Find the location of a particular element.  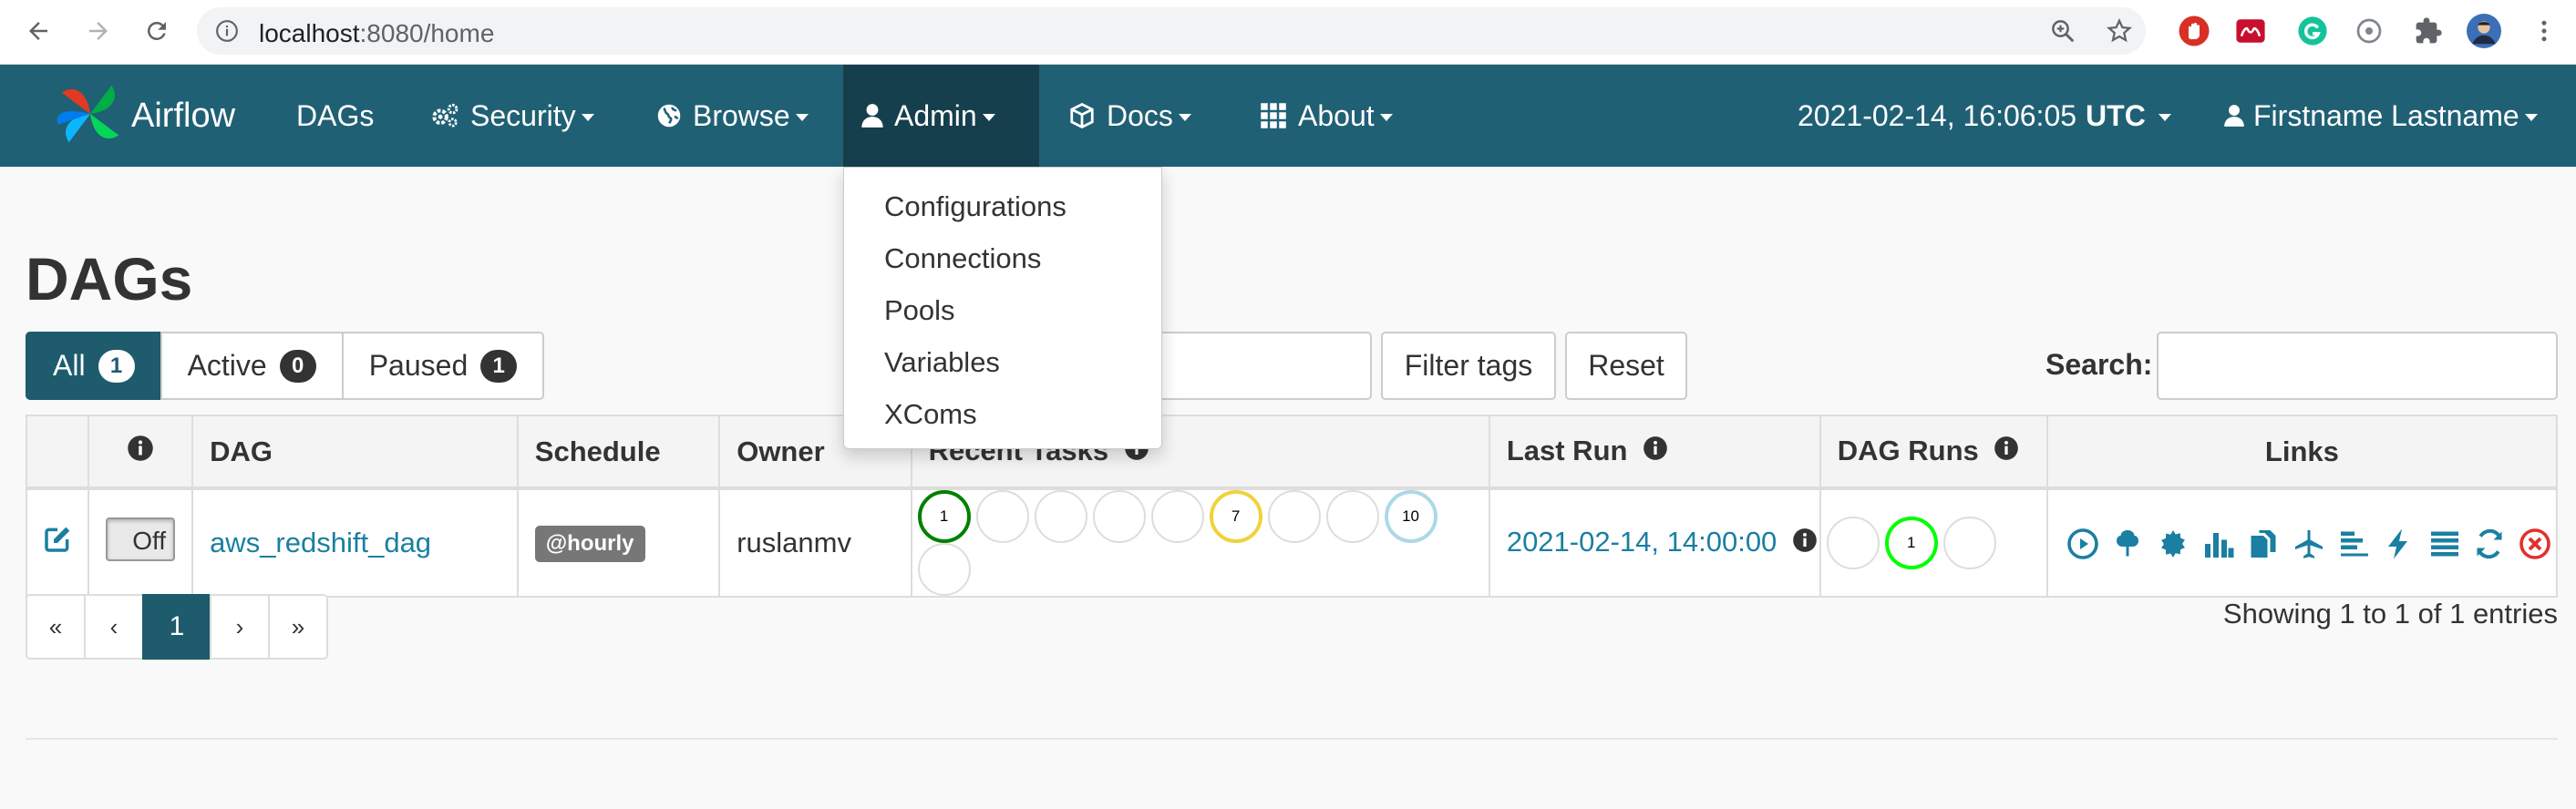

reset-button: Reset is located at coordinates (1626, 366).